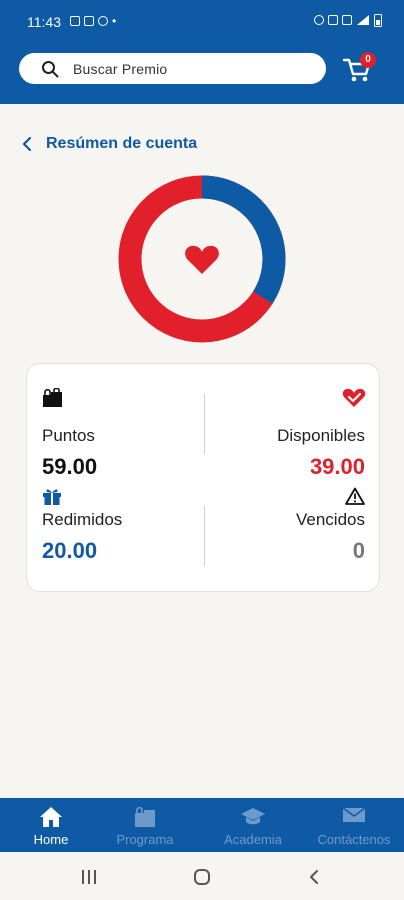 This screenshot has width=404, height=900. What do you see at coordinates (52, 397) in the screenshot?
I see `shopping-bag-icon` at bounding box center [52, 397].